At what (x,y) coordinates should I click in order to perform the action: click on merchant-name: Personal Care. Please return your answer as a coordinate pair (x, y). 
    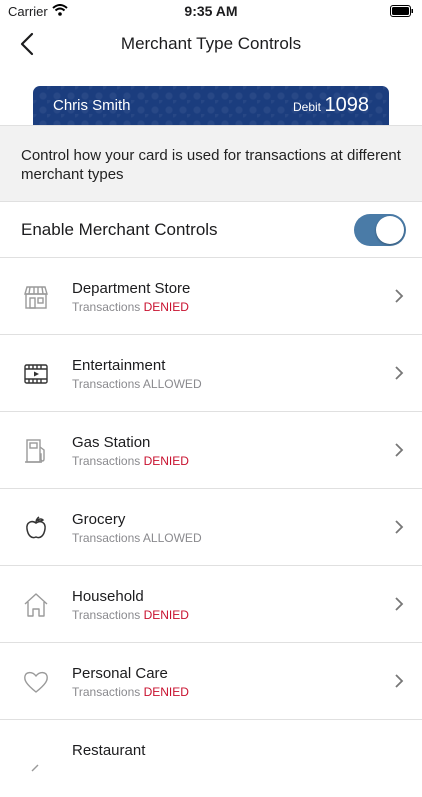
    Looking at the image, I should click on (120, 673).